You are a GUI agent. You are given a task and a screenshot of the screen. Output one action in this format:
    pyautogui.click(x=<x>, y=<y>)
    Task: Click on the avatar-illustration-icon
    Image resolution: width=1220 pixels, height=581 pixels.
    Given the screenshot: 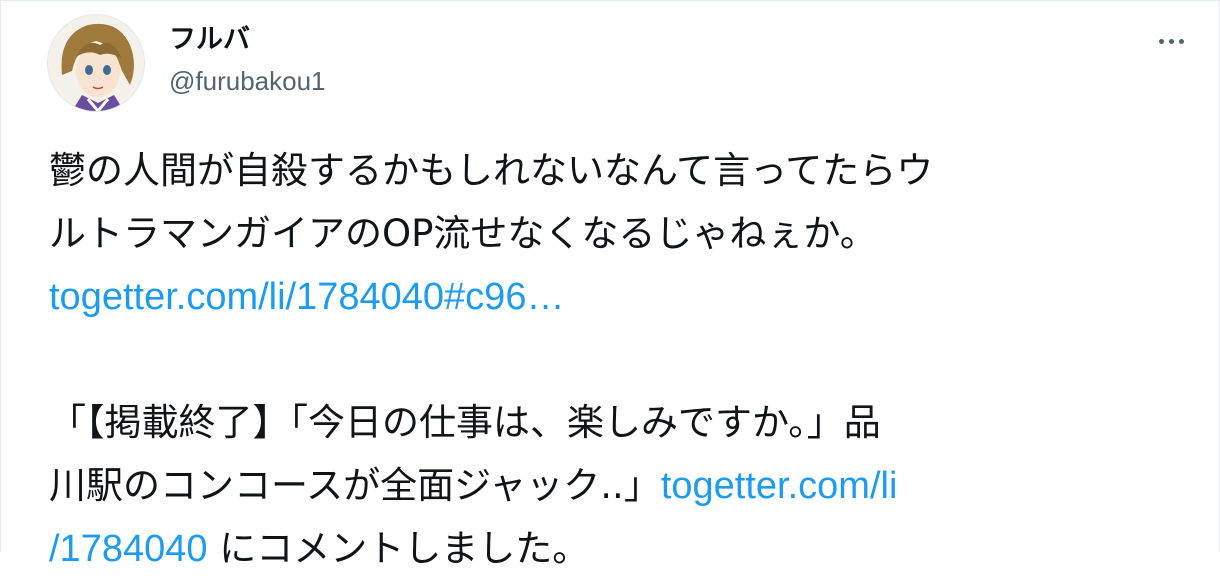 What is the action you would take?
    pyautogui.click(x=96, y=63)
    